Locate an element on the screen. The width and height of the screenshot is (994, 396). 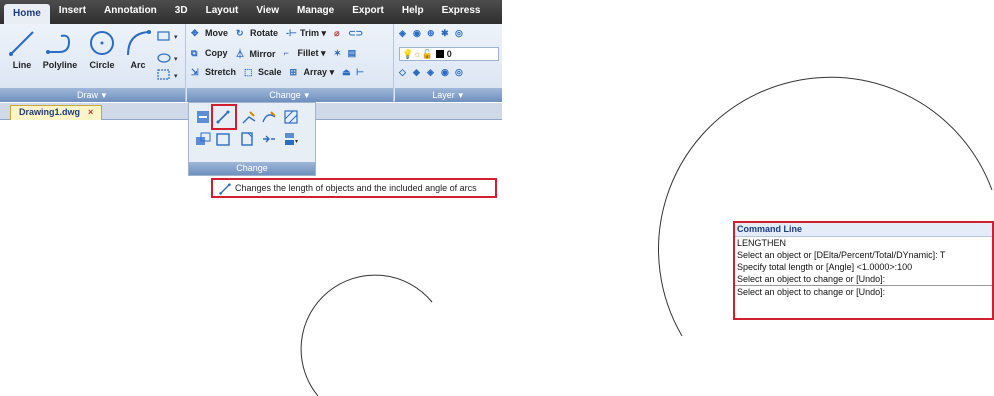
line-label: Line is located at coordinates (22, 65).